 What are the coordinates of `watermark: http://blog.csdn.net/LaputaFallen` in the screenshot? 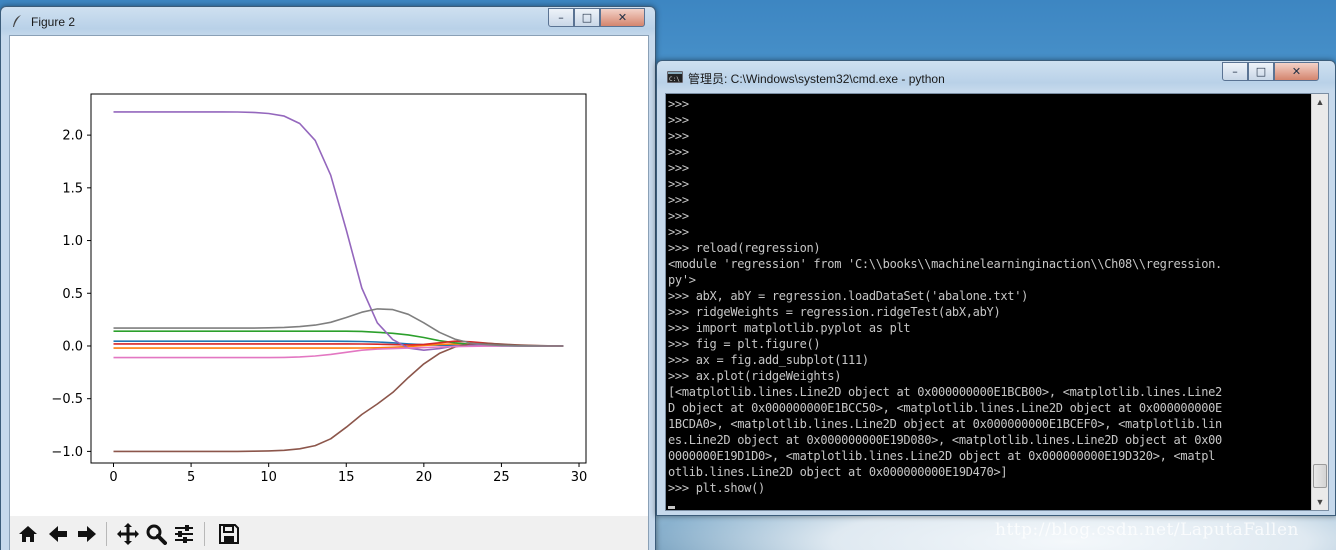 It's located at (1147, 530).